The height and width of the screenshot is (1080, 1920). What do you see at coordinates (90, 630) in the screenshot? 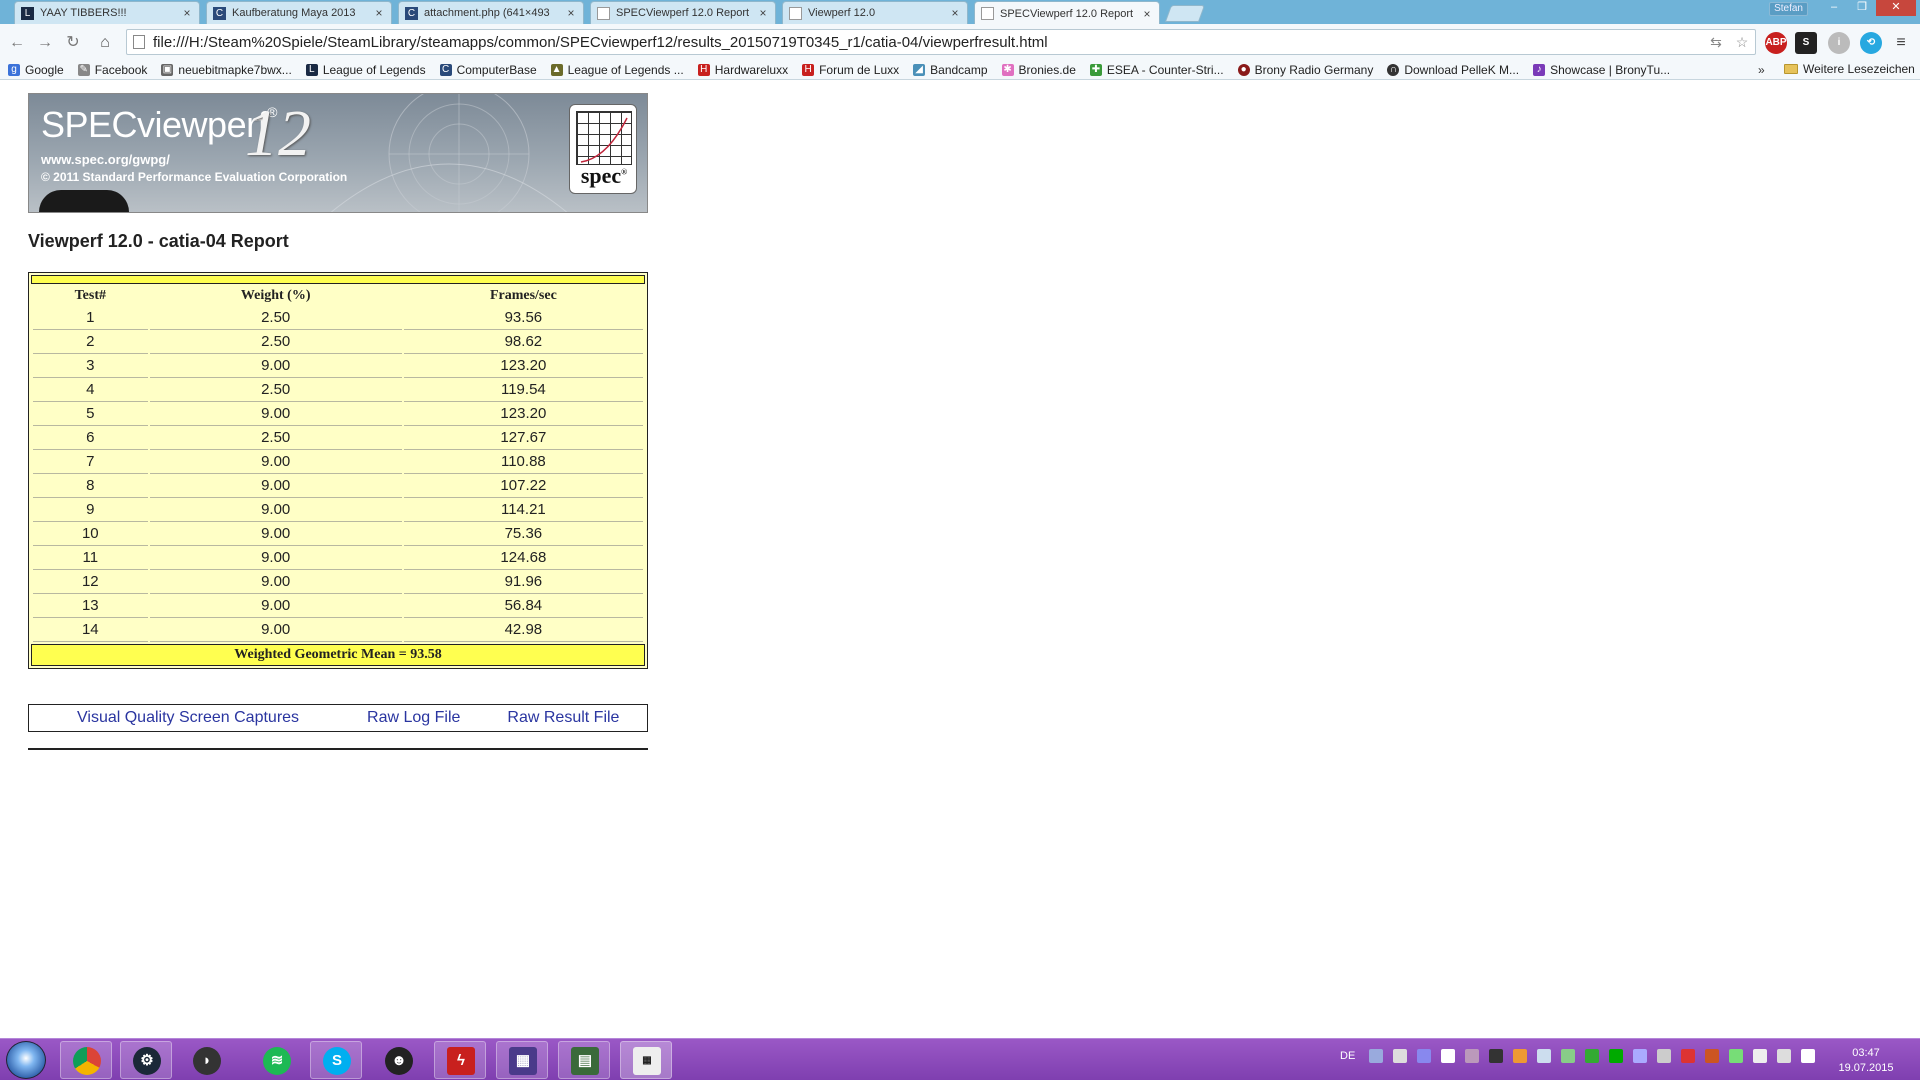
I see `cell-test-number: 14` at bounding box center [90, 630].